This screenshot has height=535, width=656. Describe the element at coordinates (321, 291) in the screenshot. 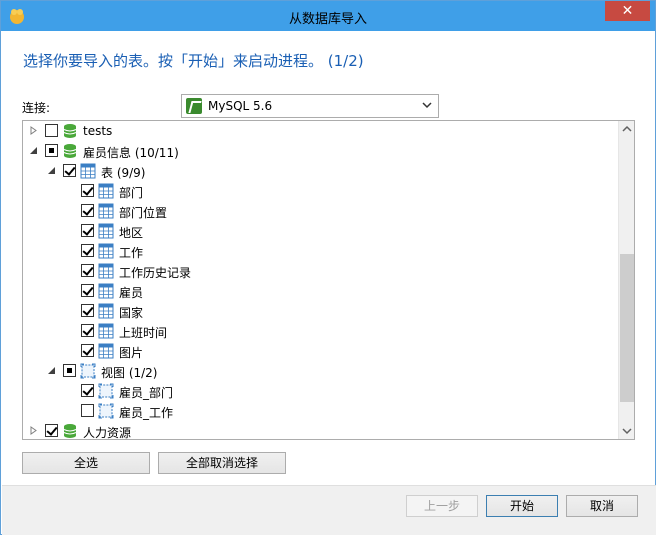

I see `tree-row: 雇员` at that location.